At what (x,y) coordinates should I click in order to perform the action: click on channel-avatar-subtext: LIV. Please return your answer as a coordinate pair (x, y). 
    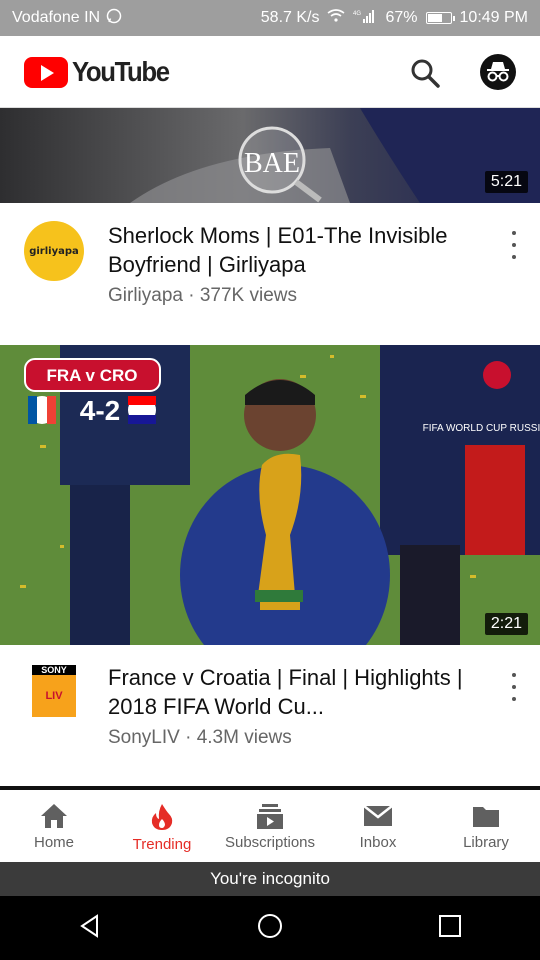
    Looking at the image, I should click on (54, 696).